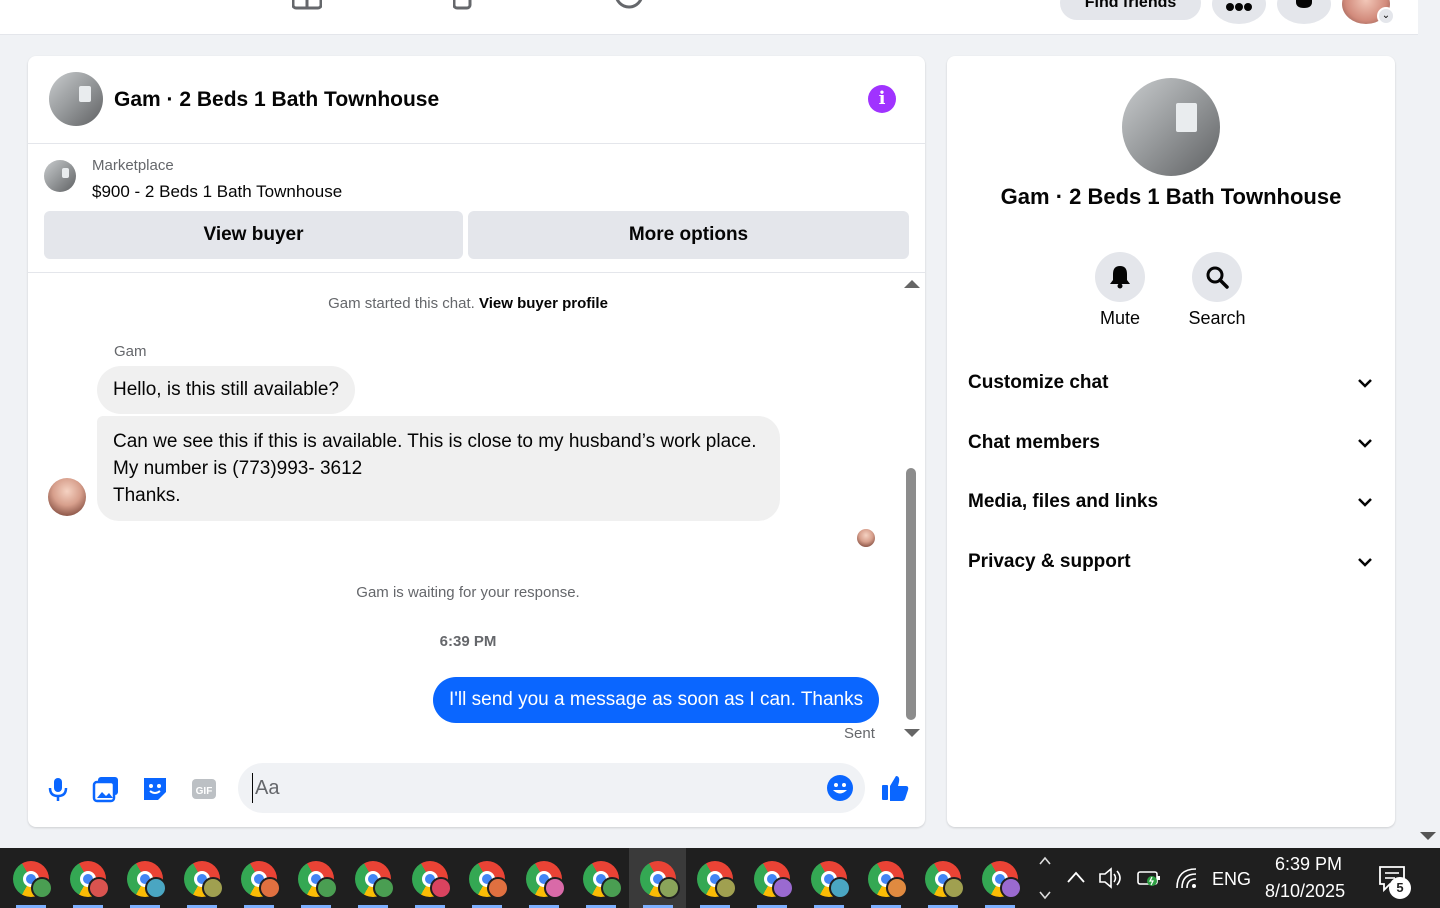  I want to click on seen-by-avatar, so click(866, 538).